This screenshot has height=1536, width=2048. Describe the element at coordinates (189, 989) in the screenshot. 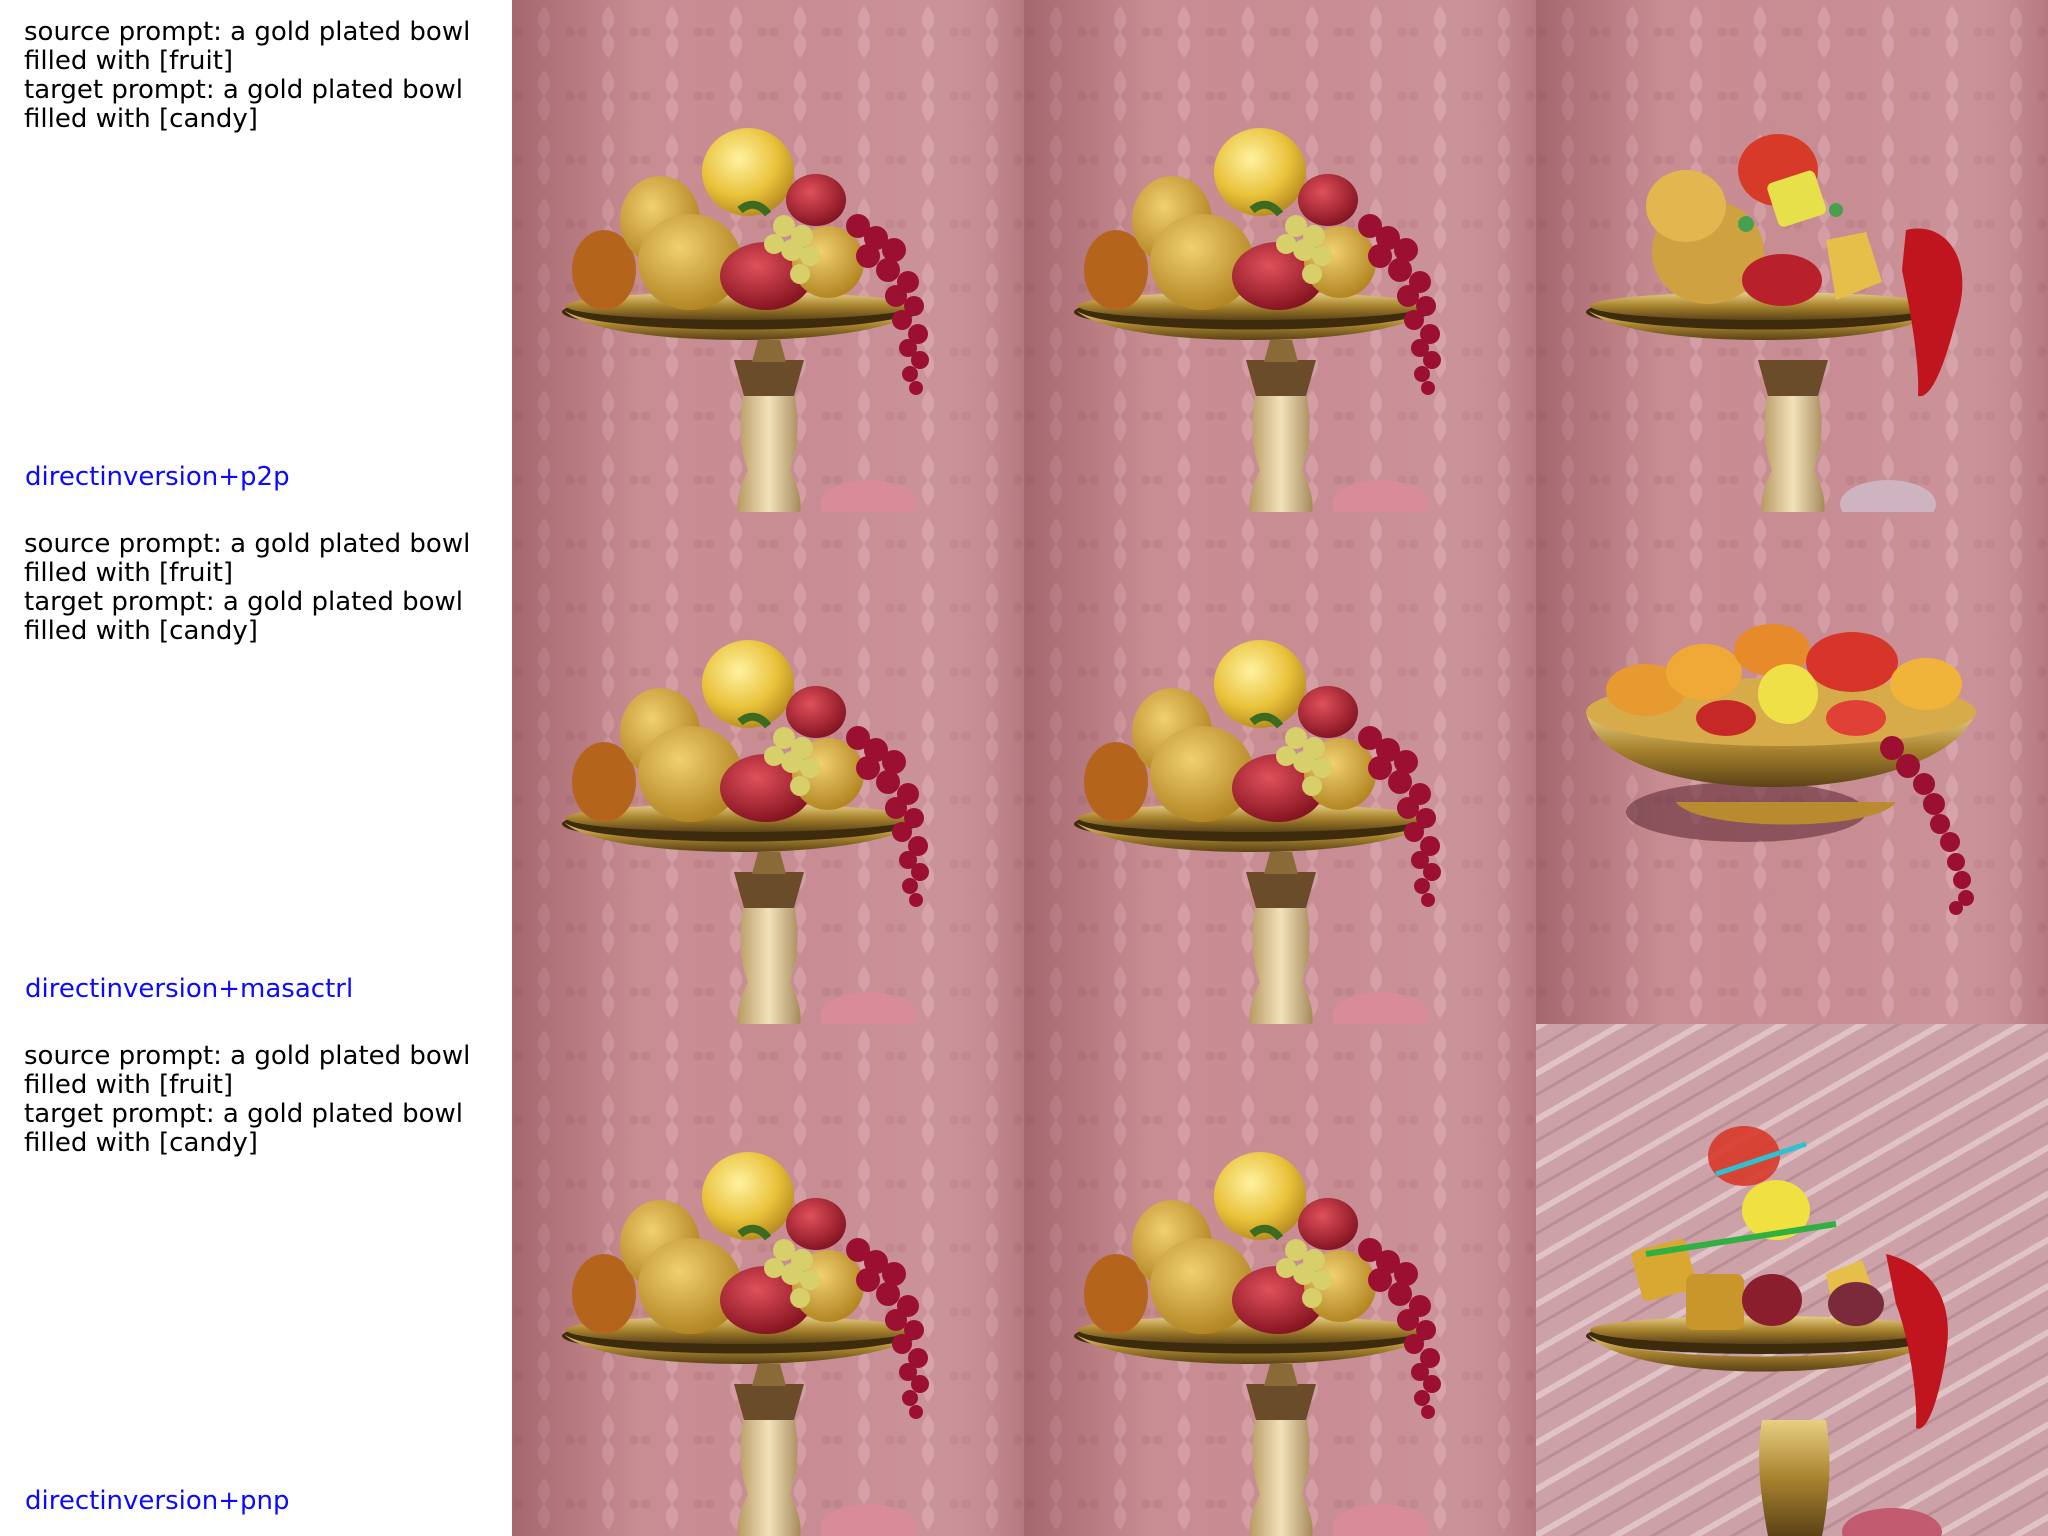

I see `method-label: directinversion+masactrl` at that location.